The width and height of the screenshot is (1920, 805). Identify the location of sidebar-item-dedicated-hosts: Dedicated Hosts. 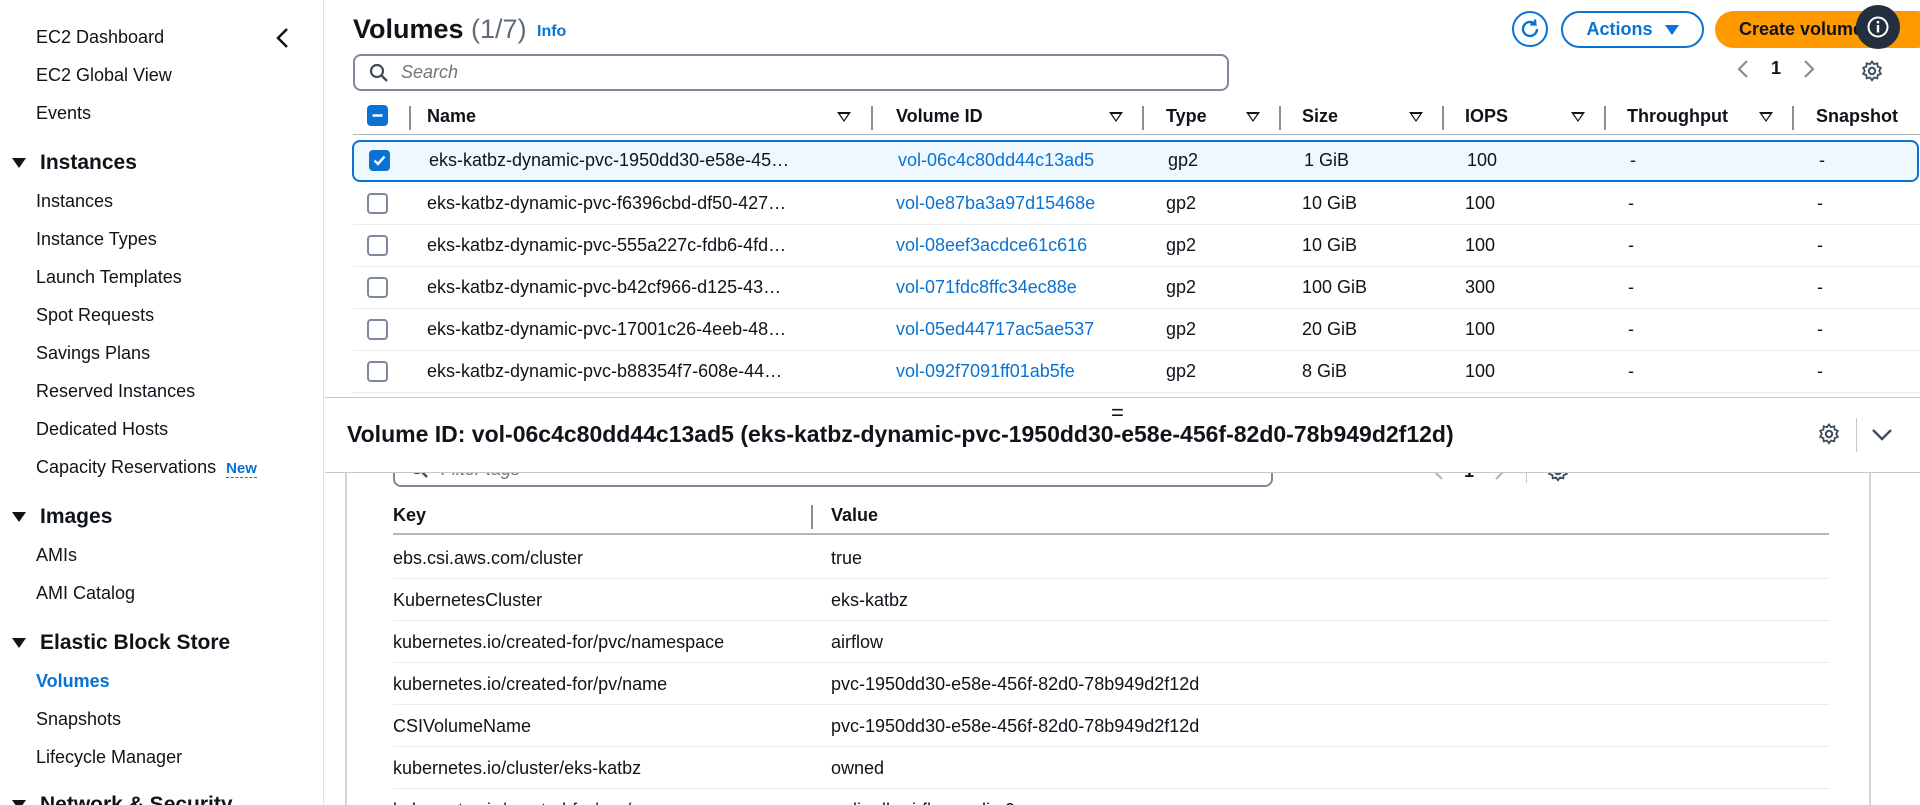
(102, 429).